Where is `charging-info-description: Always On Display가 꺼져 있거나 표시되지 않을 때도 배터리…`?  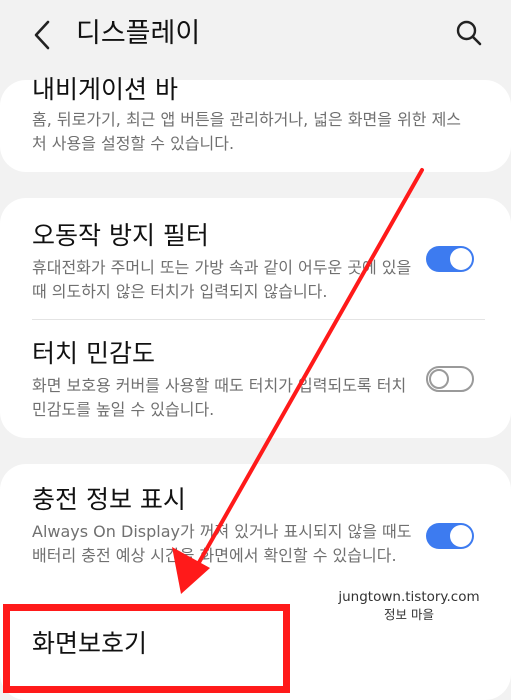
charging-info-description: Always On Display가 꺼져 있거나 표시되지 않을 때도 배터리… is located at coordinates (222, 543).